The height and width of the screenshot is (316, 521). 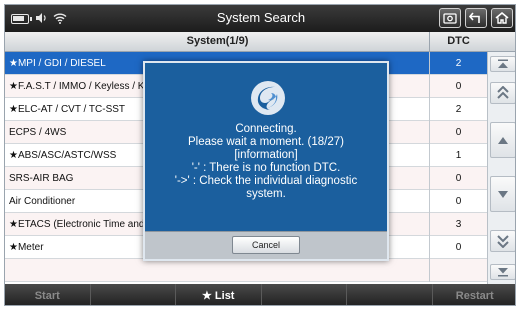 I want to click on scroll-top-button, so click(x=502, y=64).